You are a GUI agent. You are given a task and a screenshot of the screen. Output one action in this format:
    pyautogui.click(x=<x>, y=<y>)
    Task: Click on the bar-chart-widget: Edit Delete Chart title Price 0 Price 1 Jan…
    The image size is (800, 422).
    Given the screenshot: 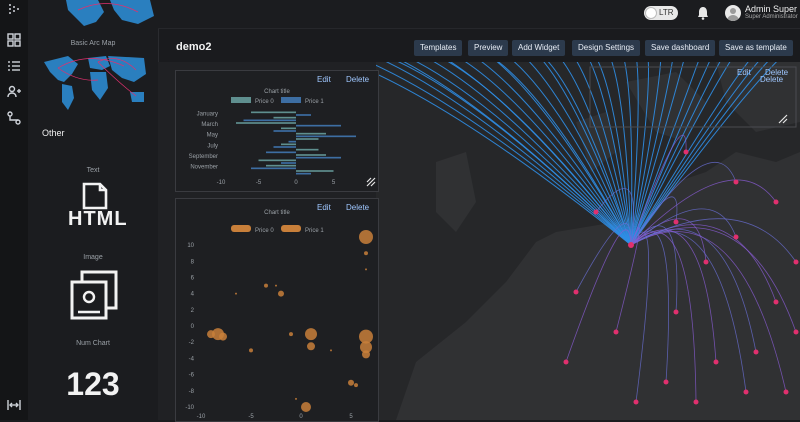 What is the action you would take?
    pyautogui.click(x=277, y=131)
    